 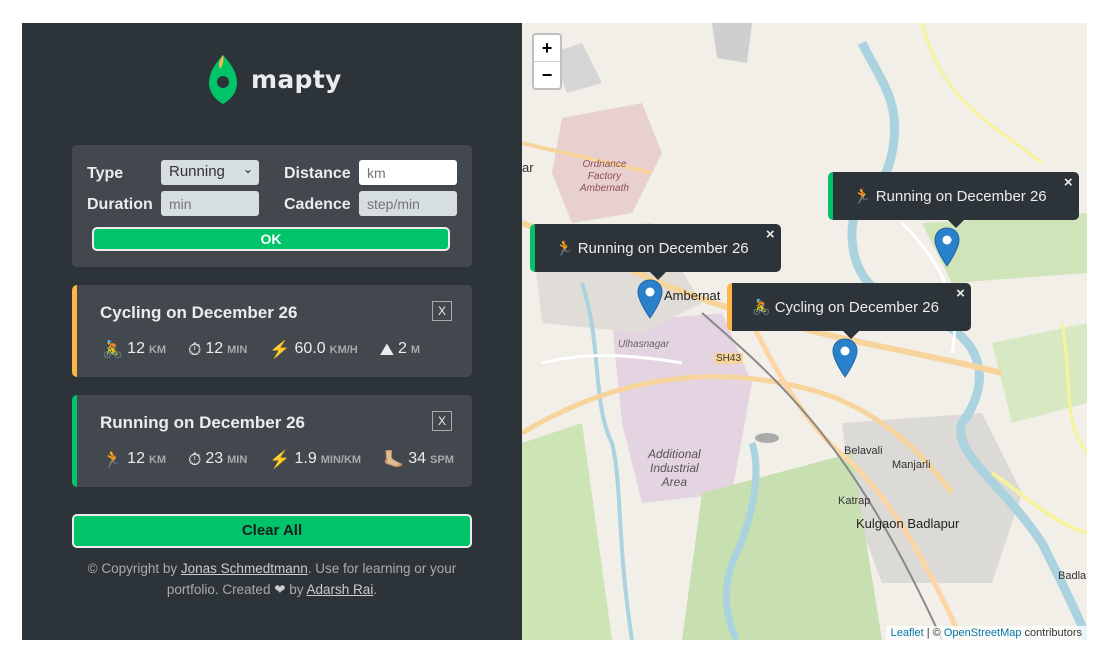 I want to click on logo: mapty, so click(x=274, y=79).